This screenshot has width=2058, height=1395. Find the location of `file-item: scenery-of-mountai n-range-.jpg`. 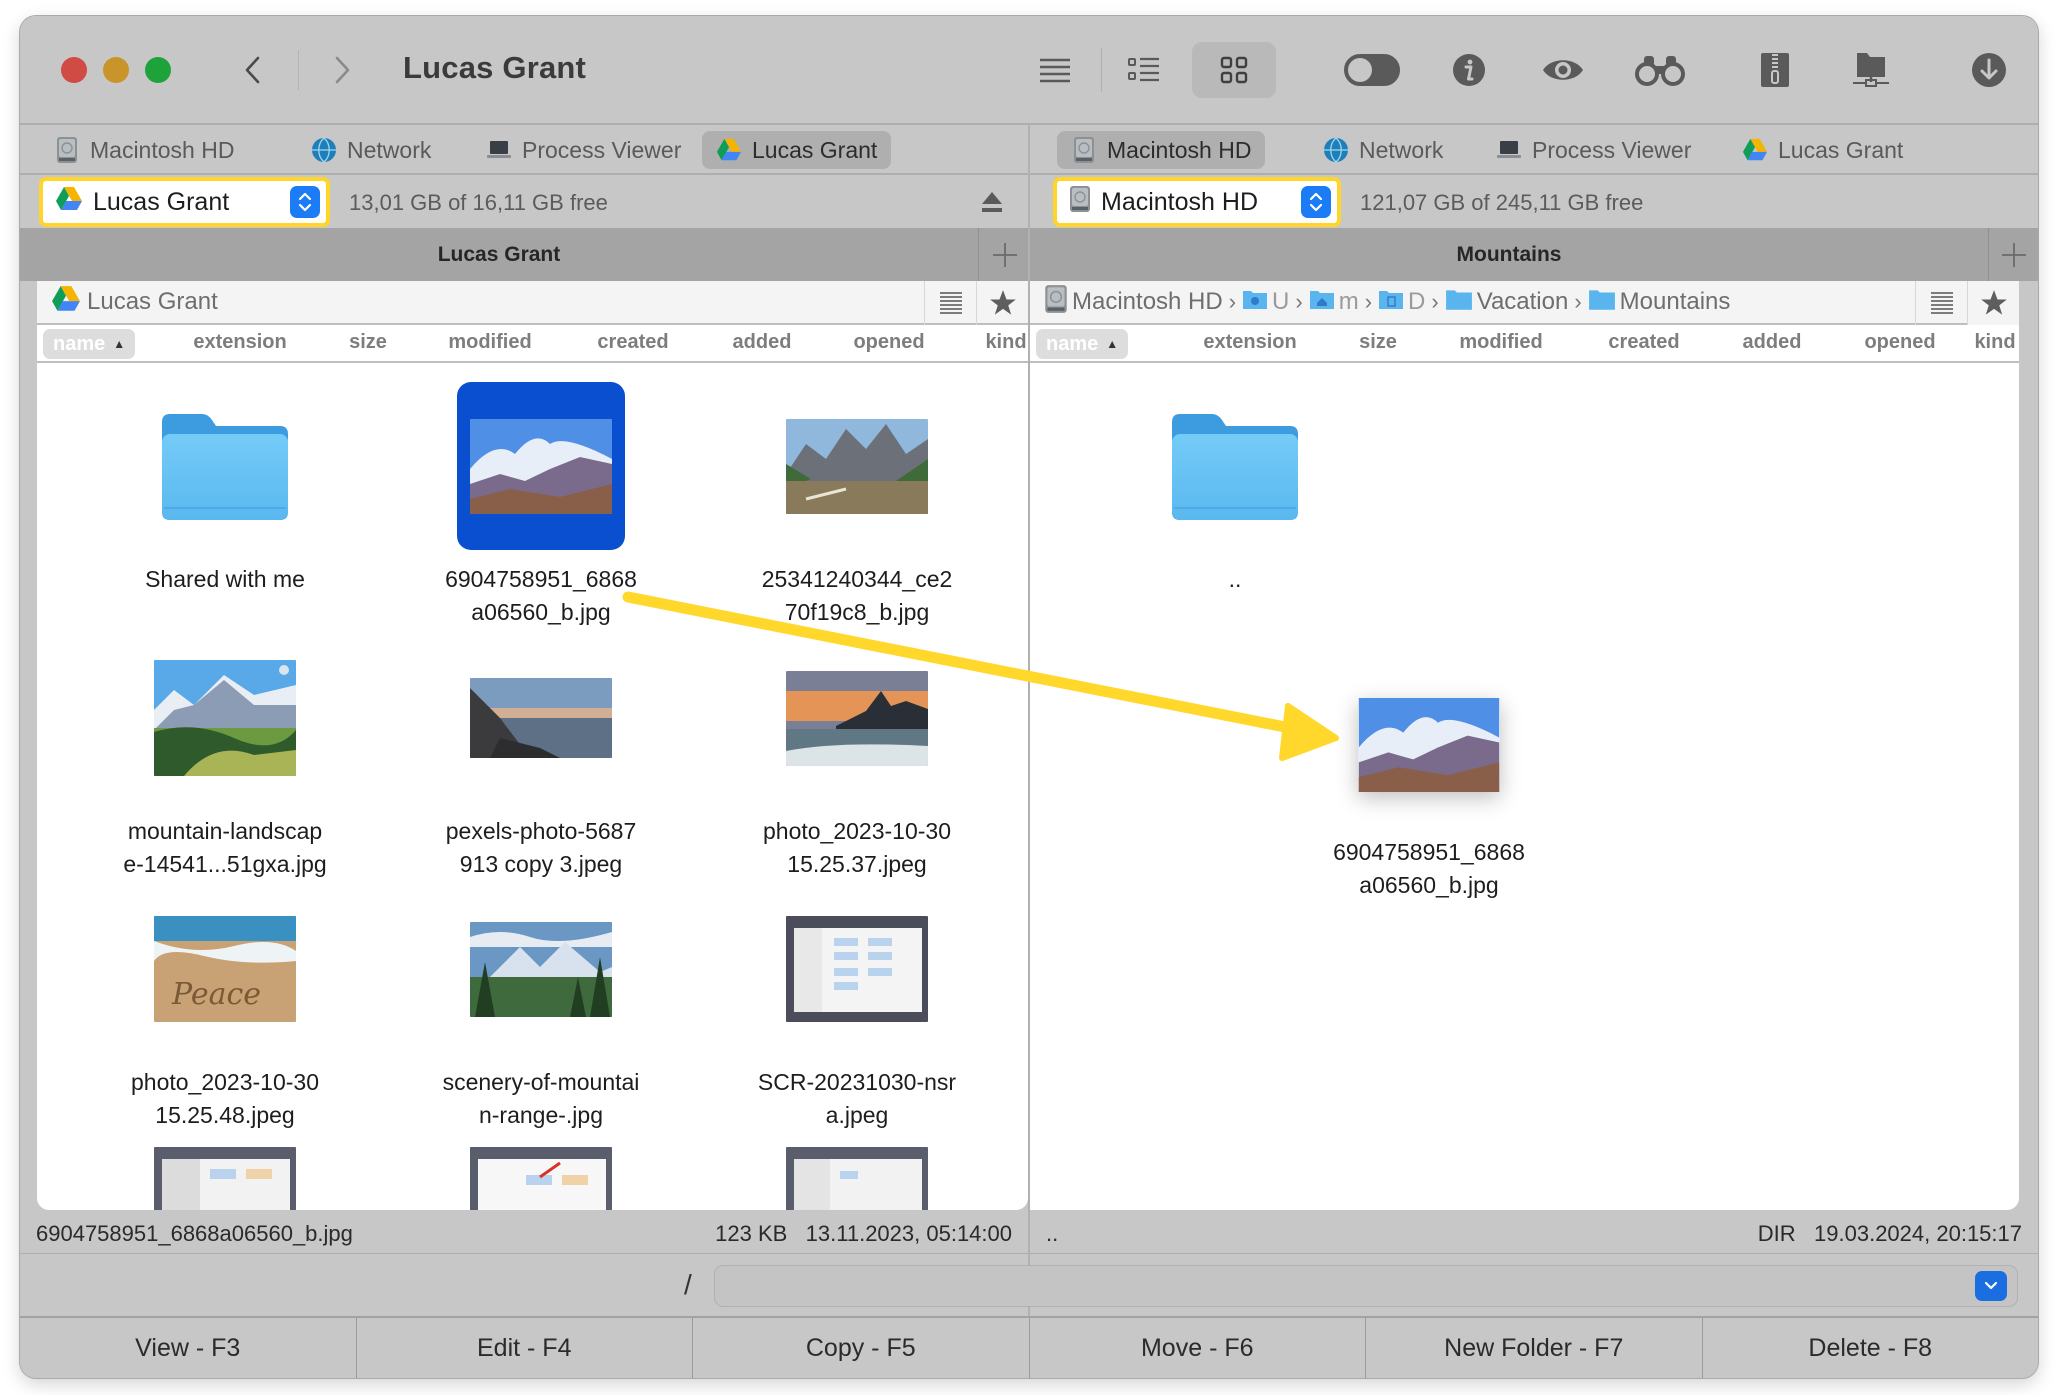

file-item: scenery-of-mountai n-range-.jpg is located at coordinates (541, 1008).